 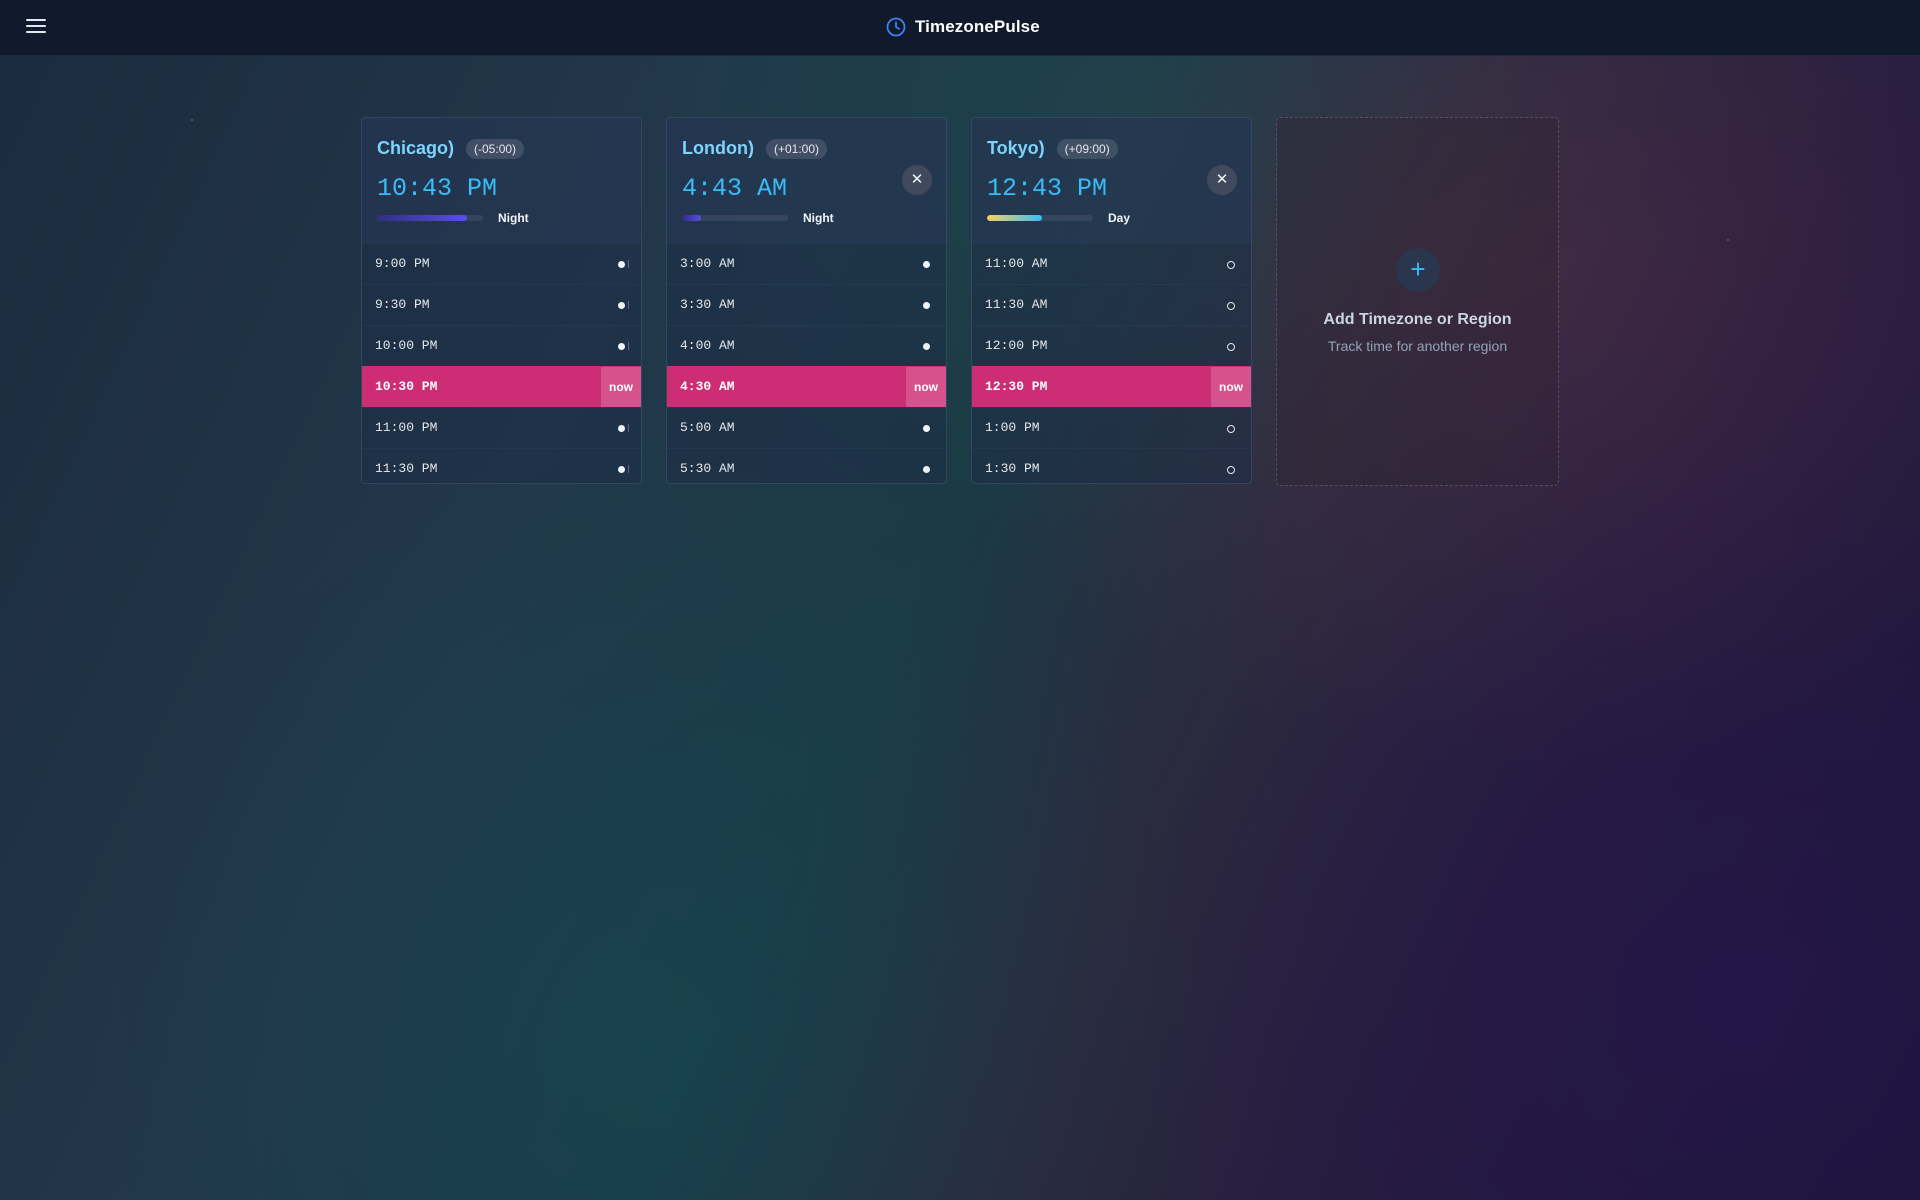 I want to click on time-slot: 3:00 AM, so click(x=806, y=263).